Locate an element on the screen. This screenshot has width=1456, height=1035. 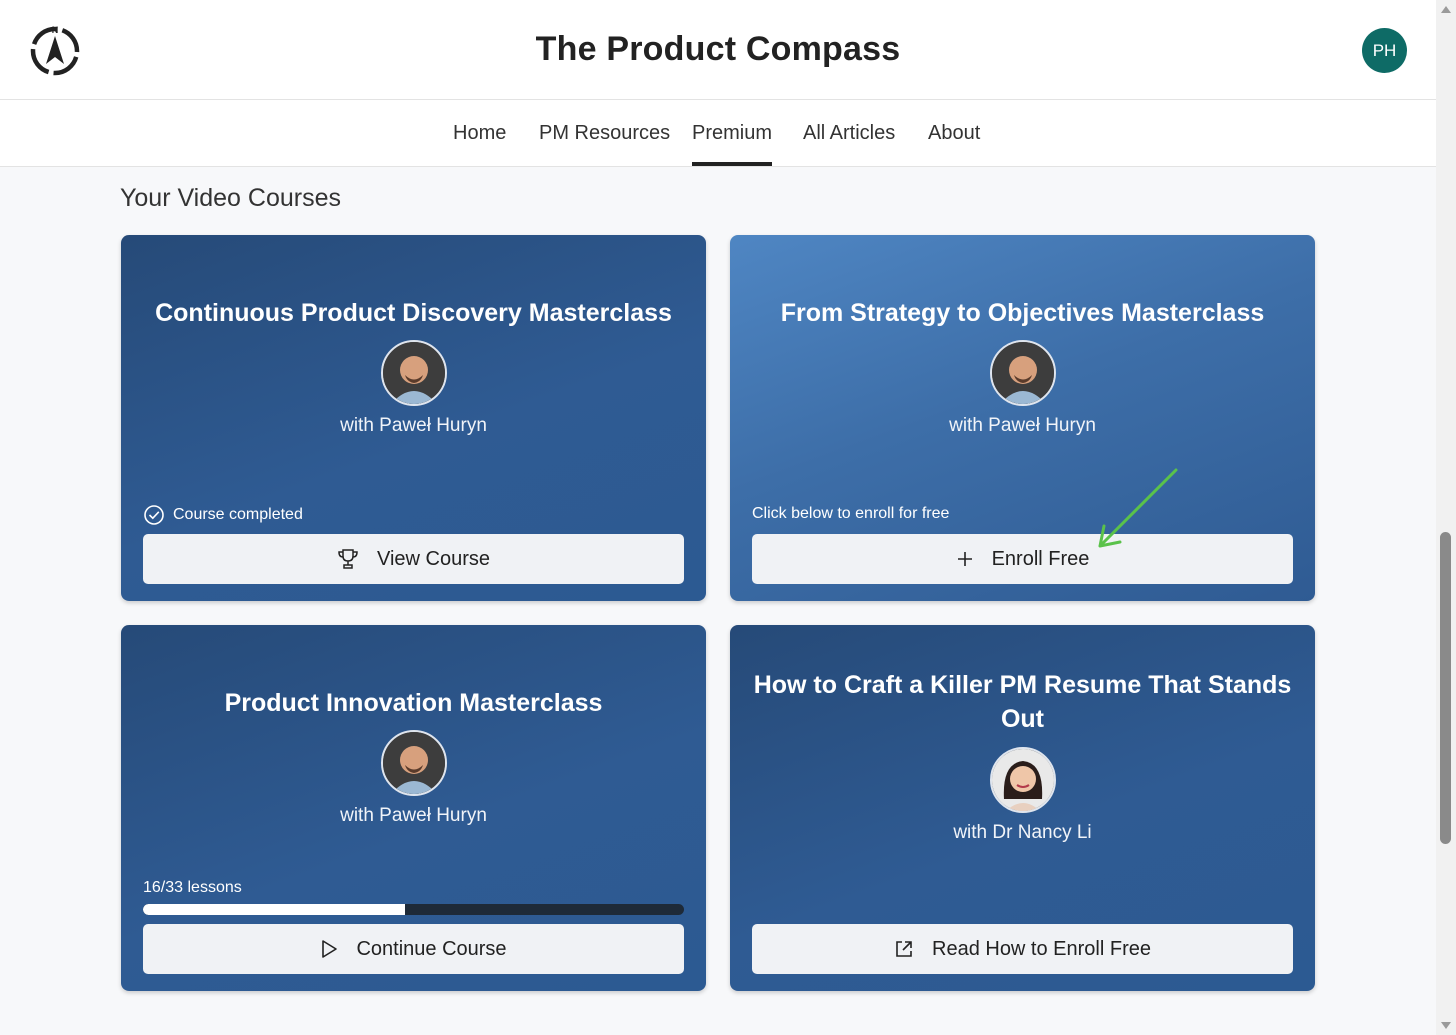
read-how-to-enroll-button: Read How to Enroll Free is located at coordinates (1022, 949).